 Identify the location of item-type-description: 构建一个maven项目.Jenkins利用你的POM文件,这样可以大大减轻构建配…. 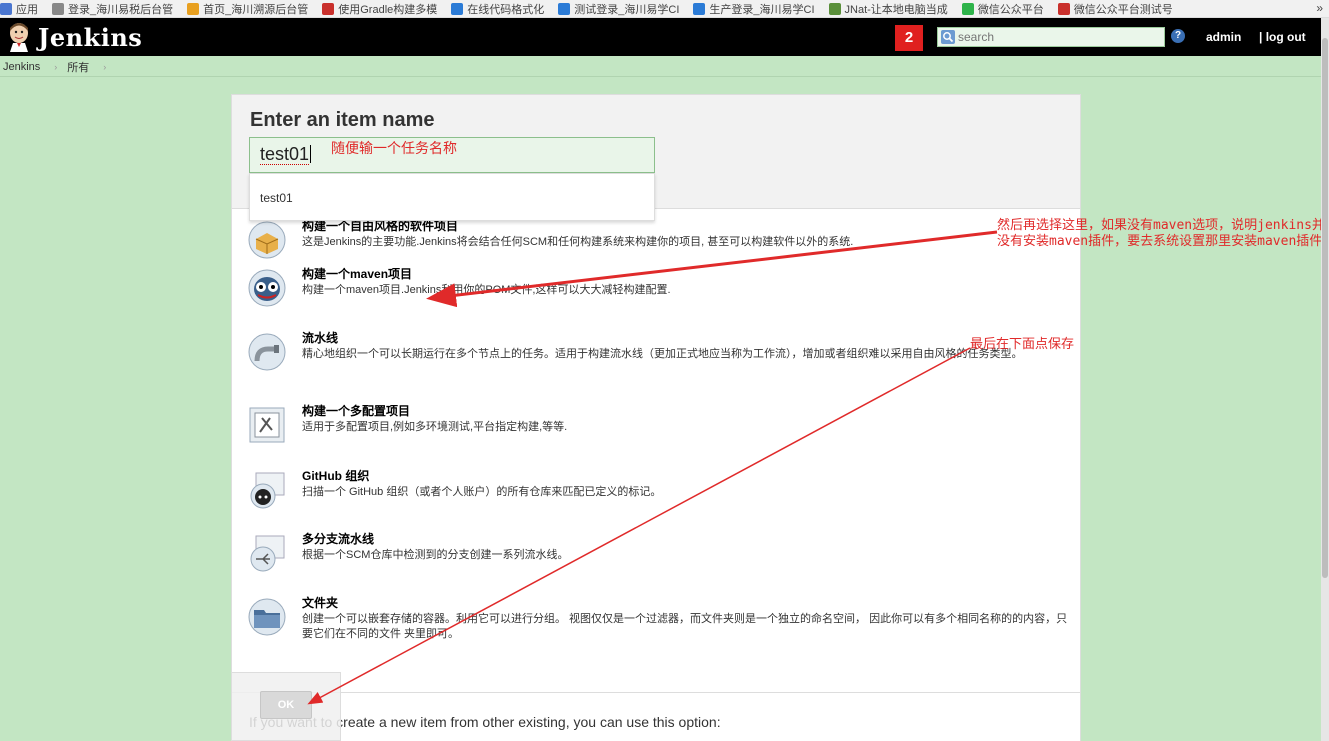
(486, 290).